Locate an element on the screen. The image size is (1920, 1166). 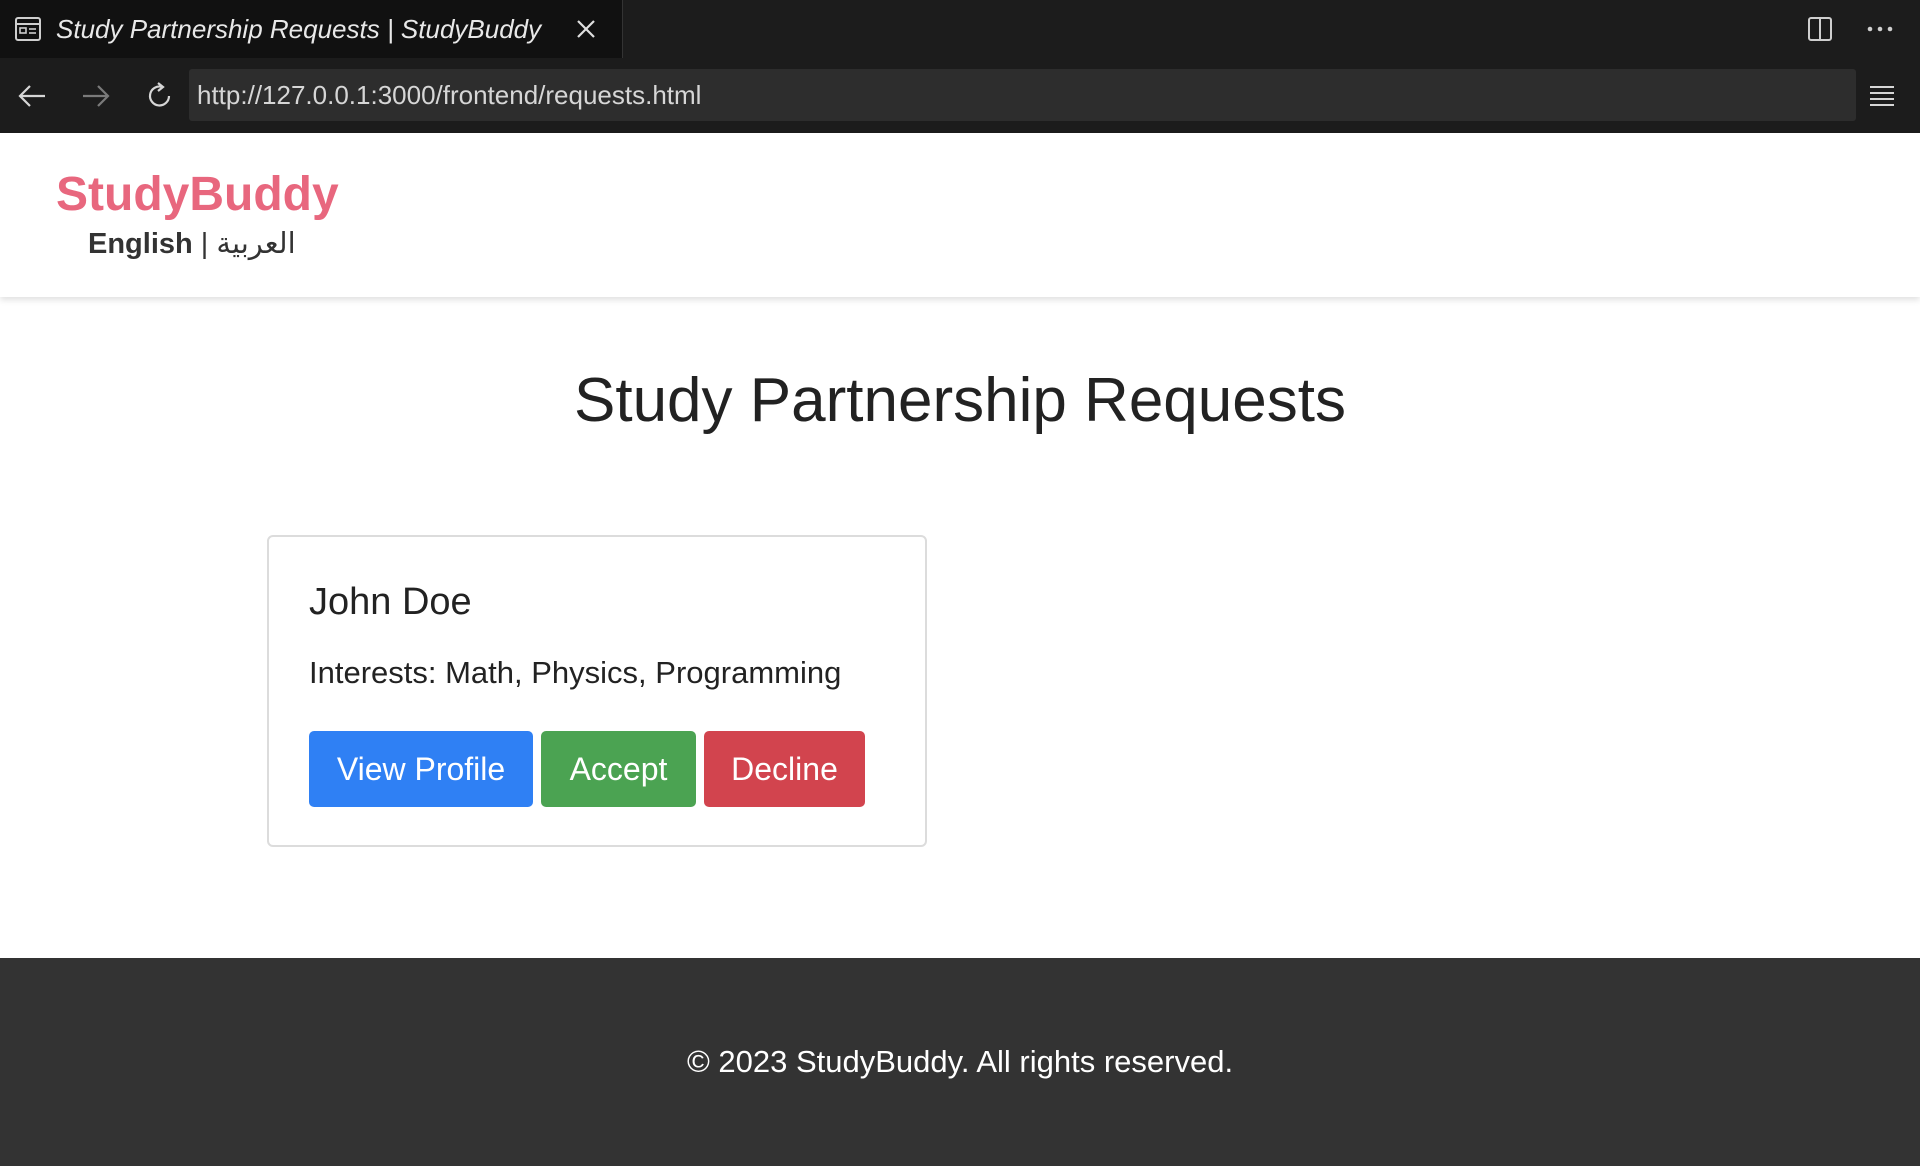
language-switcher: English | العربية is located at coordinates (192, 243).